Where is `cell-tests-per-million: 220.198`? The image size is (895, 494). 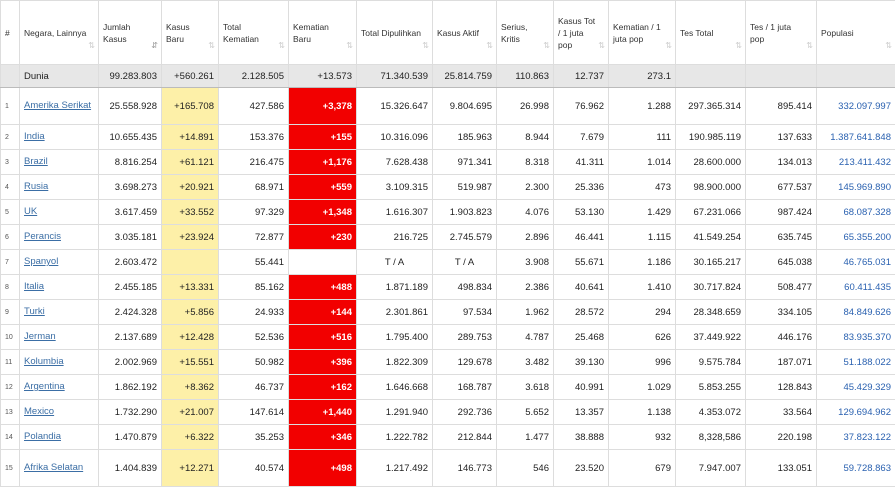
cell-tests-per-million: 220.198 is located at coordinates (781, 437).